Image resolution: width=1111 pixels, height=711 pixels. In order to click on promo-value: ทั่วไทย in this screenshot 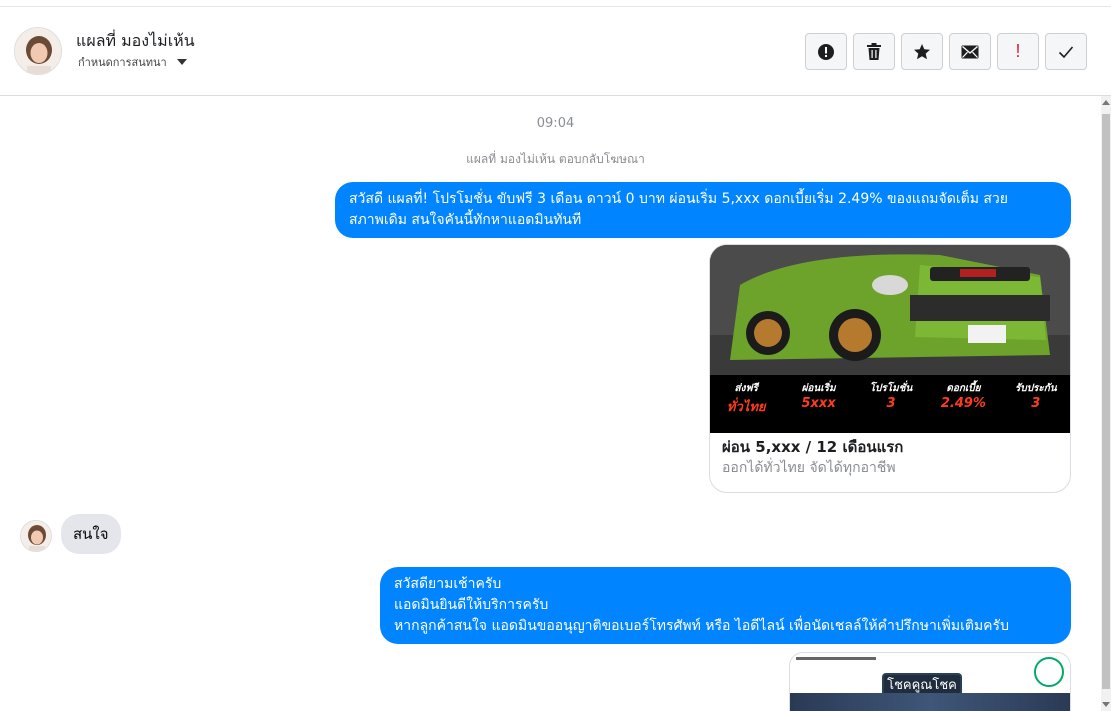, I will do `click(746, 407)`.